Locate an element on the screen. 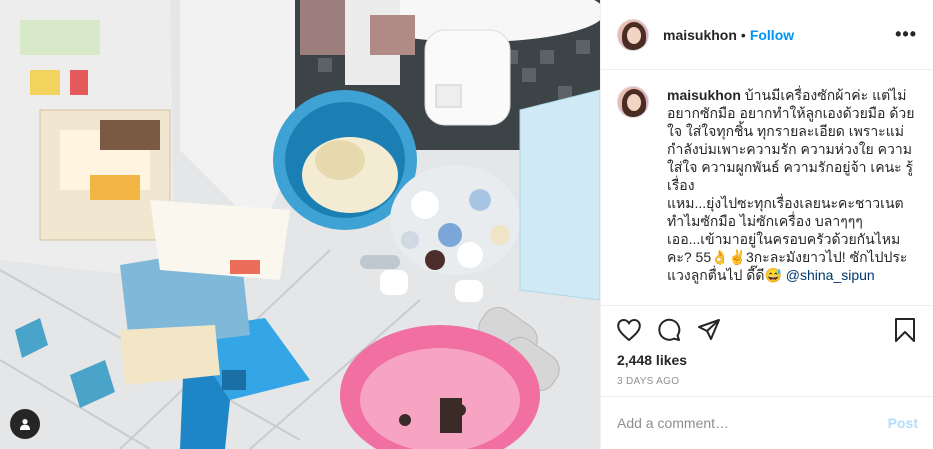 Image resolution: width=933 pixels, height=449 pixels. avatar is located at coordinates (633, 34).